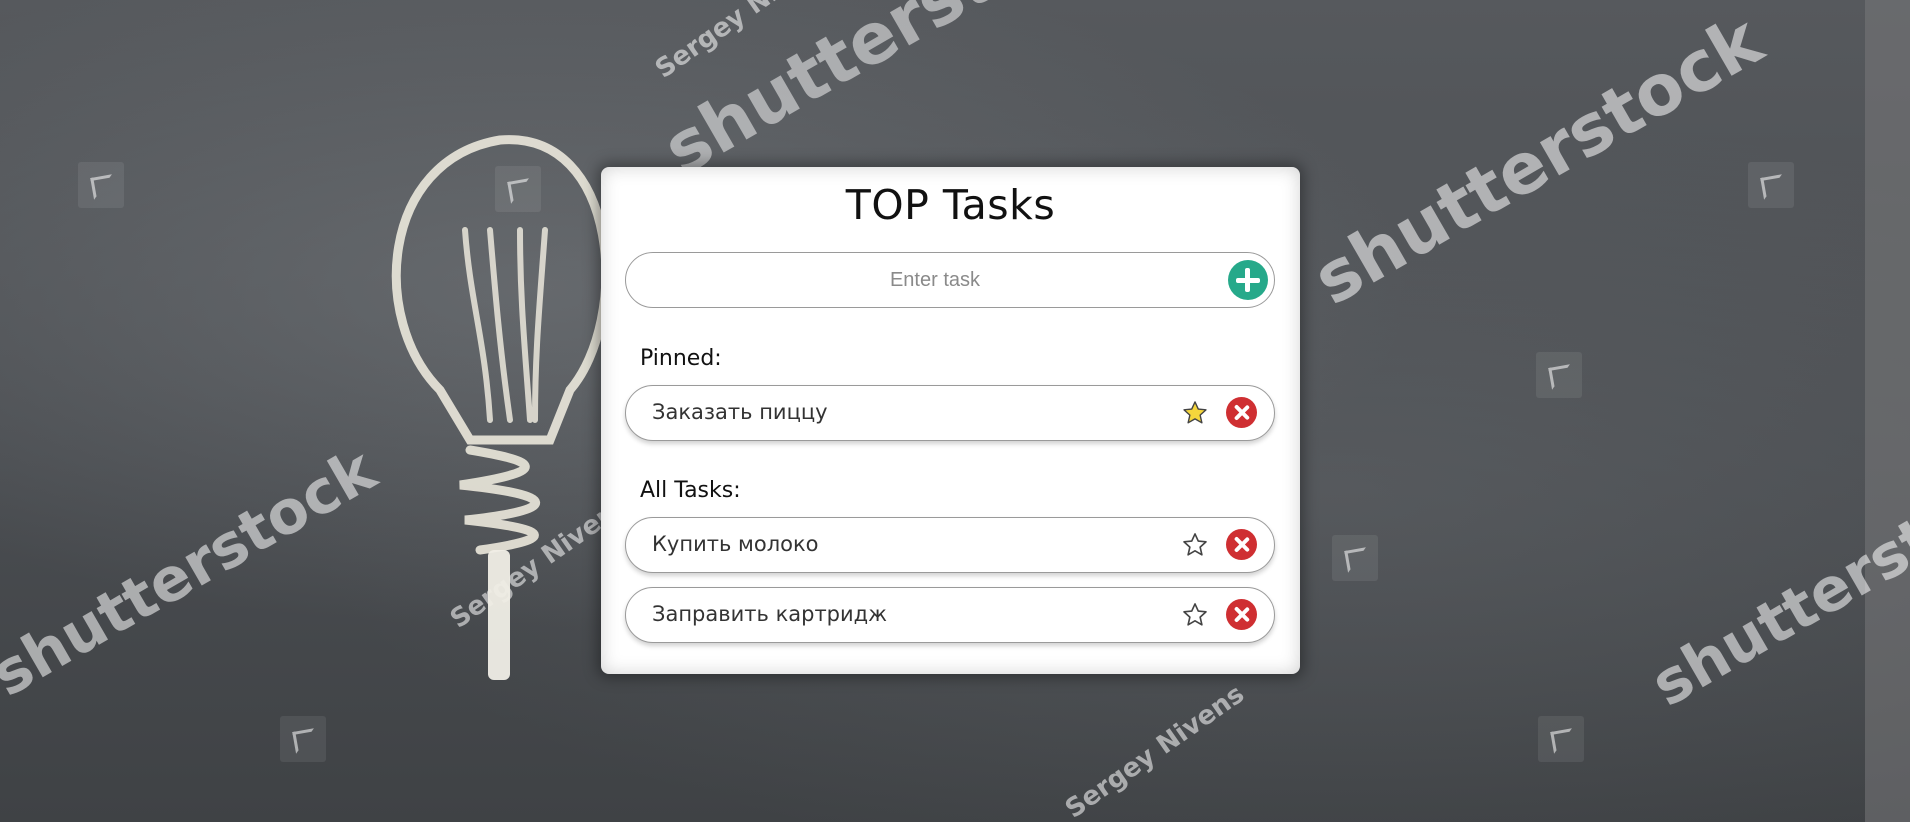 The height and width of the screenshot is (822, 1910). Describe the element at coordinates (1195, 413) in the screenshot. I see `star-filled-icon` at that location.